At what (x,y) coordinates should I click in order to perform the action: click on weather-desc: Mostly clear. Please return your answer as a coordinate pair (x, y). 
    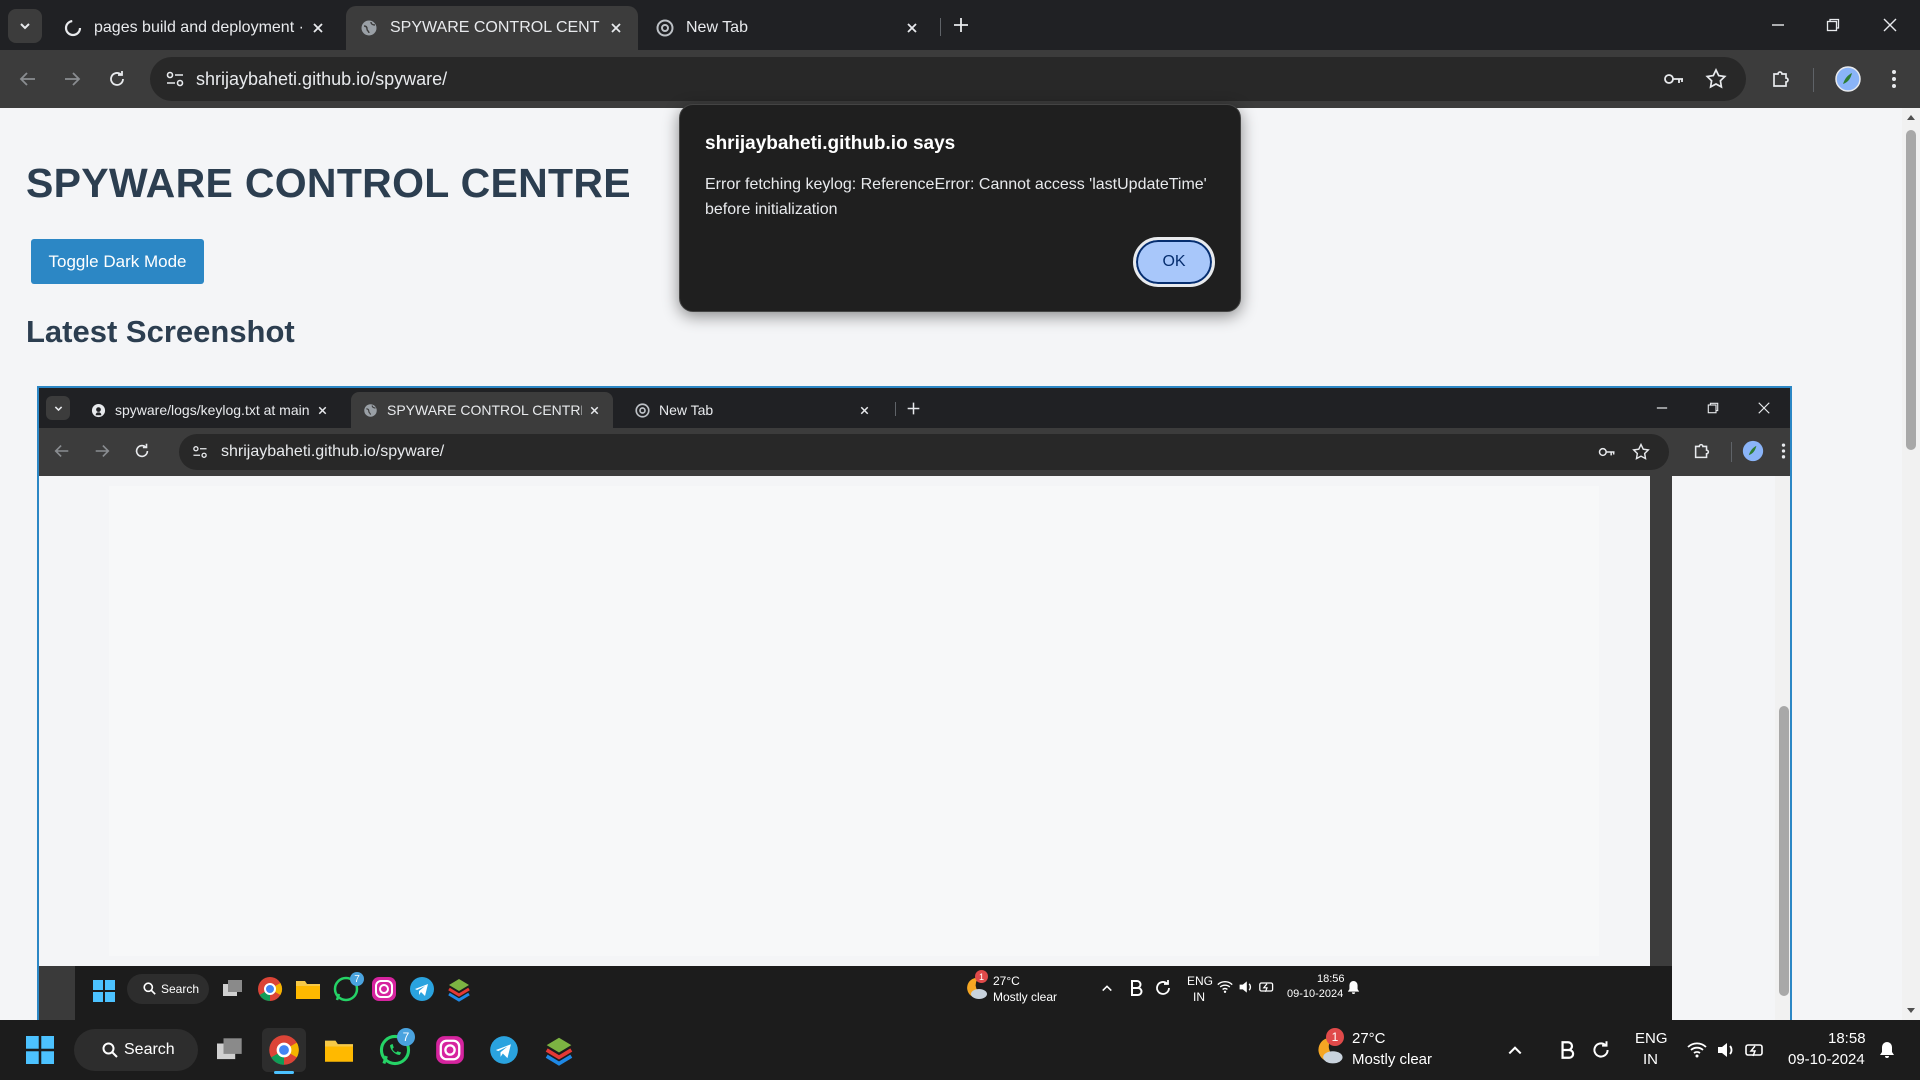
    Looking at the image, I should click on (1025, 997).